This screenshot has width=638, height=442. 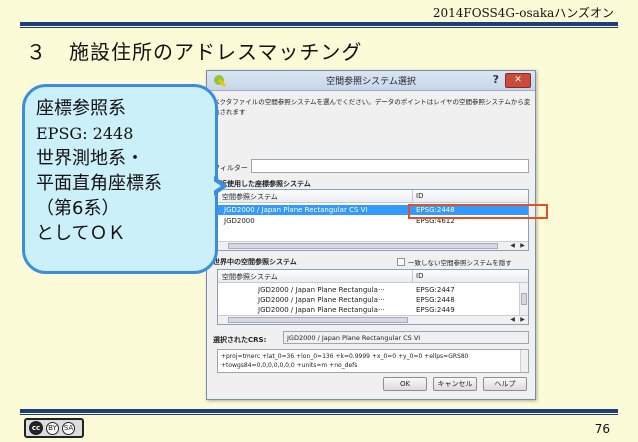 I want to click on help-icon: ?, so click(x=496, y=79).